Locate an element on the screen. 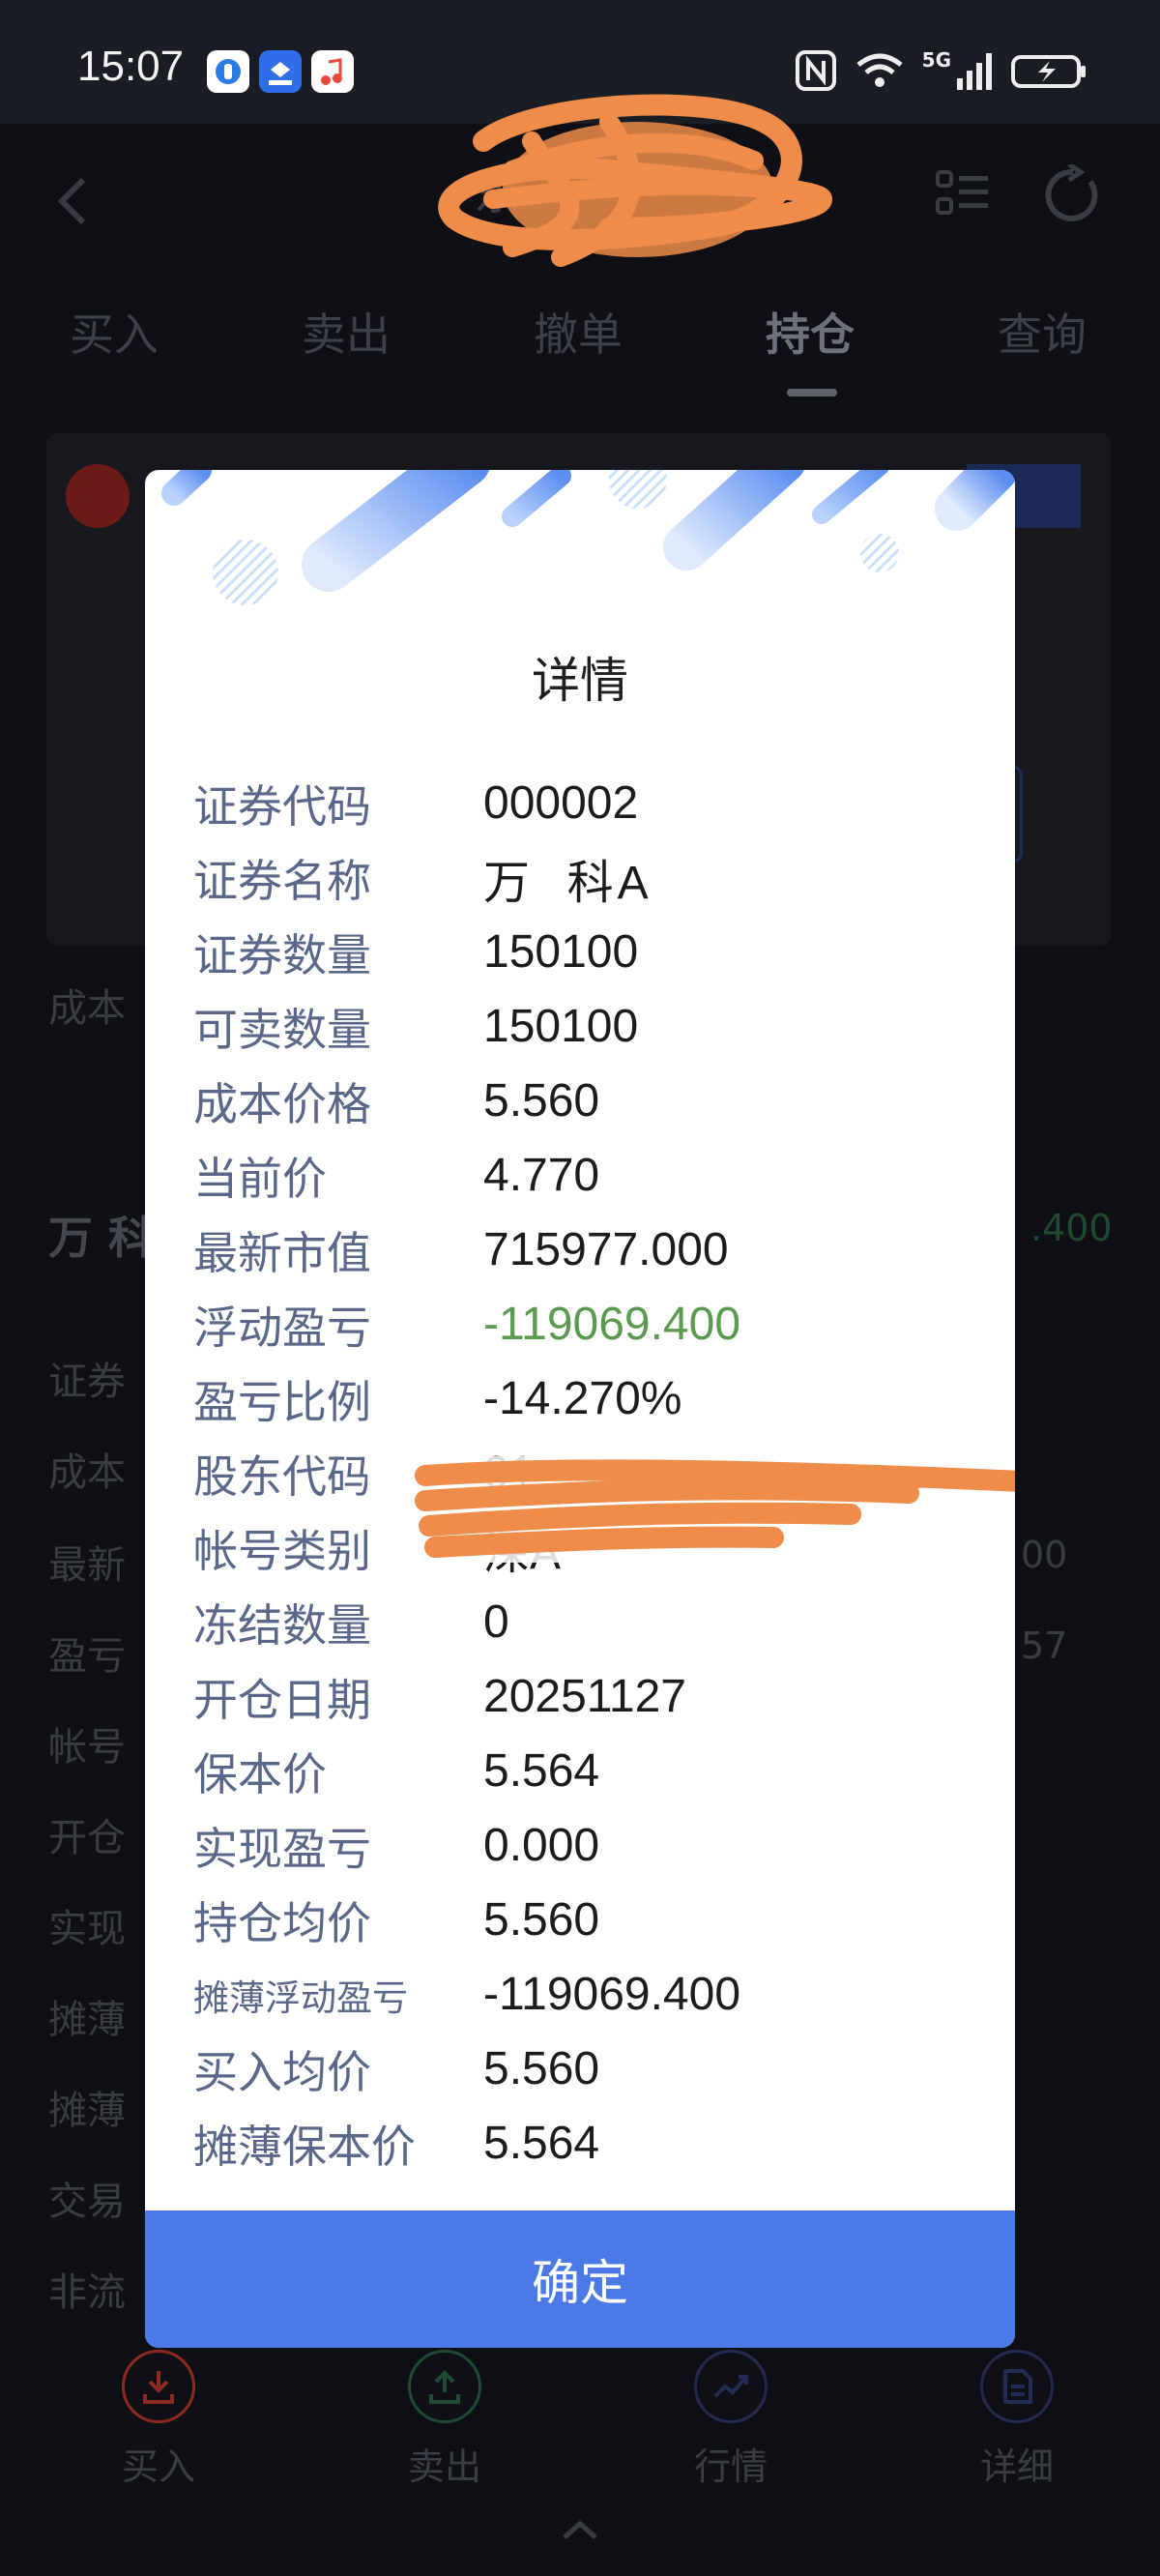 This screenshot has width=1160, height=2576. trend-chart-icon is located at coordinates (731, 2386).